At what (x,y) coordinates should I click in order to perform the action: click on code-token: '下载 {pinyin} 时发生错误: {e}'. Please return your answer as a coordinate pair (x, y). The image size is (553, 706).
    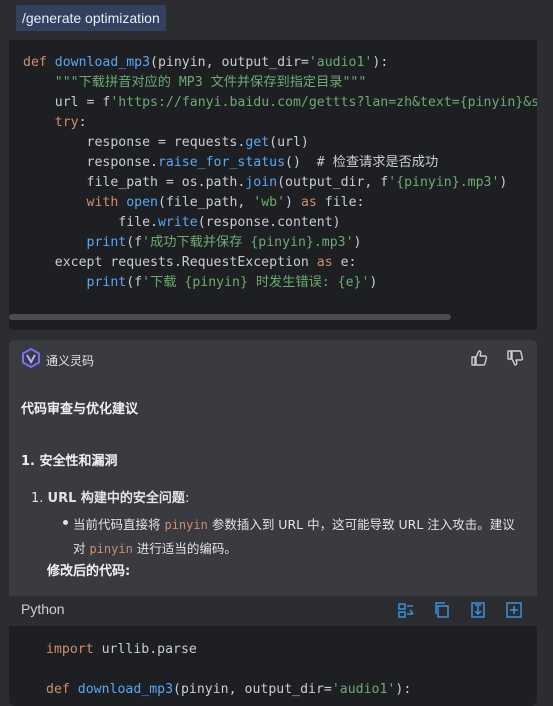
    Looking at the image, I should click on (256, 282).